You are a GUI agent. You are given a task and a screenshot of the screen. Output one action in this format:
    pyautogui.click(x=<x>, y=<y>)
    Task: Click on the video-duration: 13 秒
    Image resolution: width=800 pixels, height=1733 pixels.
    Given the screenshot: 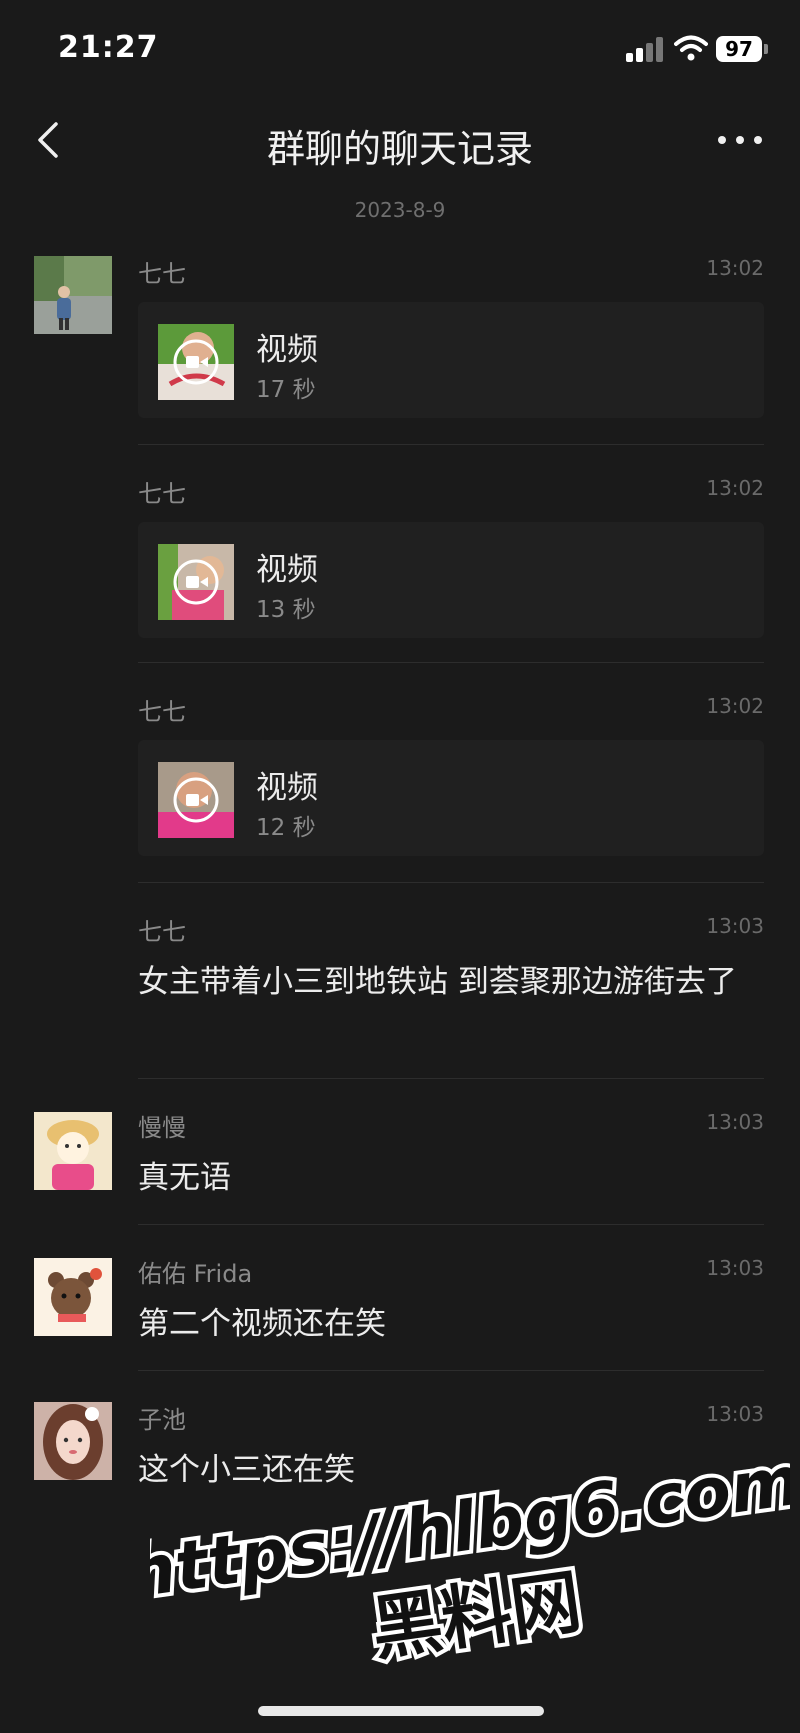 What is the action you would take?
    pyautogui.click(x=286, y=610)
    